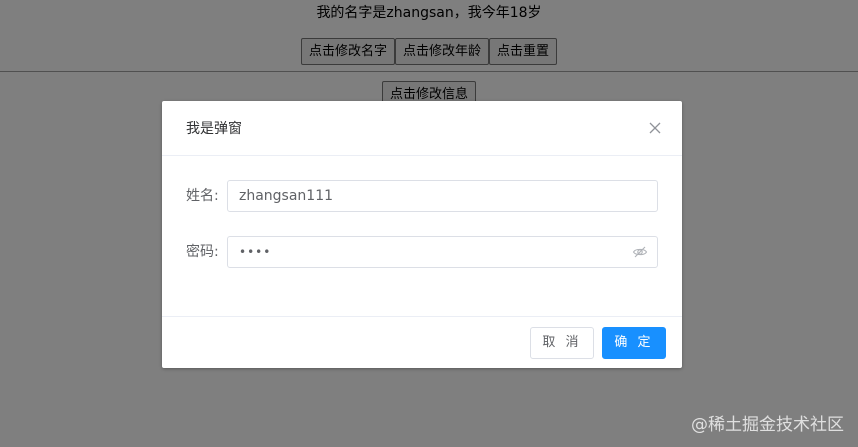  Describe the element at coordinates (645, 252) in the screenshot. I see `eye-hidden-icon` at that location.